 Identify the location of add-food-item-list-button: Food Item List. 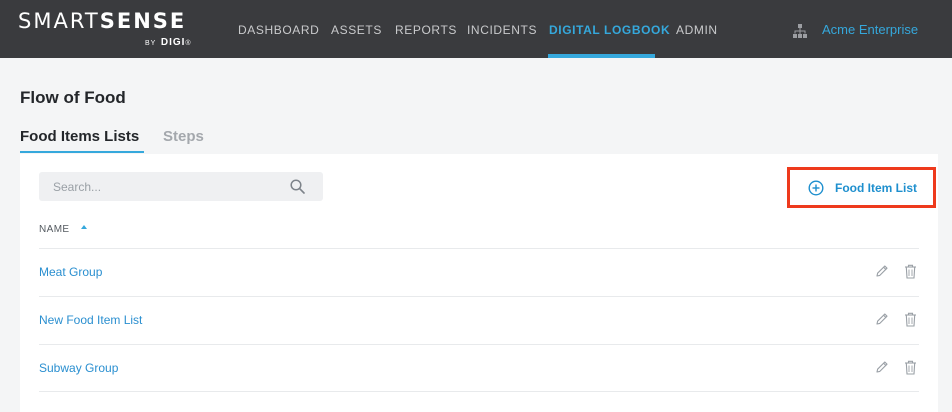
(861, 187).